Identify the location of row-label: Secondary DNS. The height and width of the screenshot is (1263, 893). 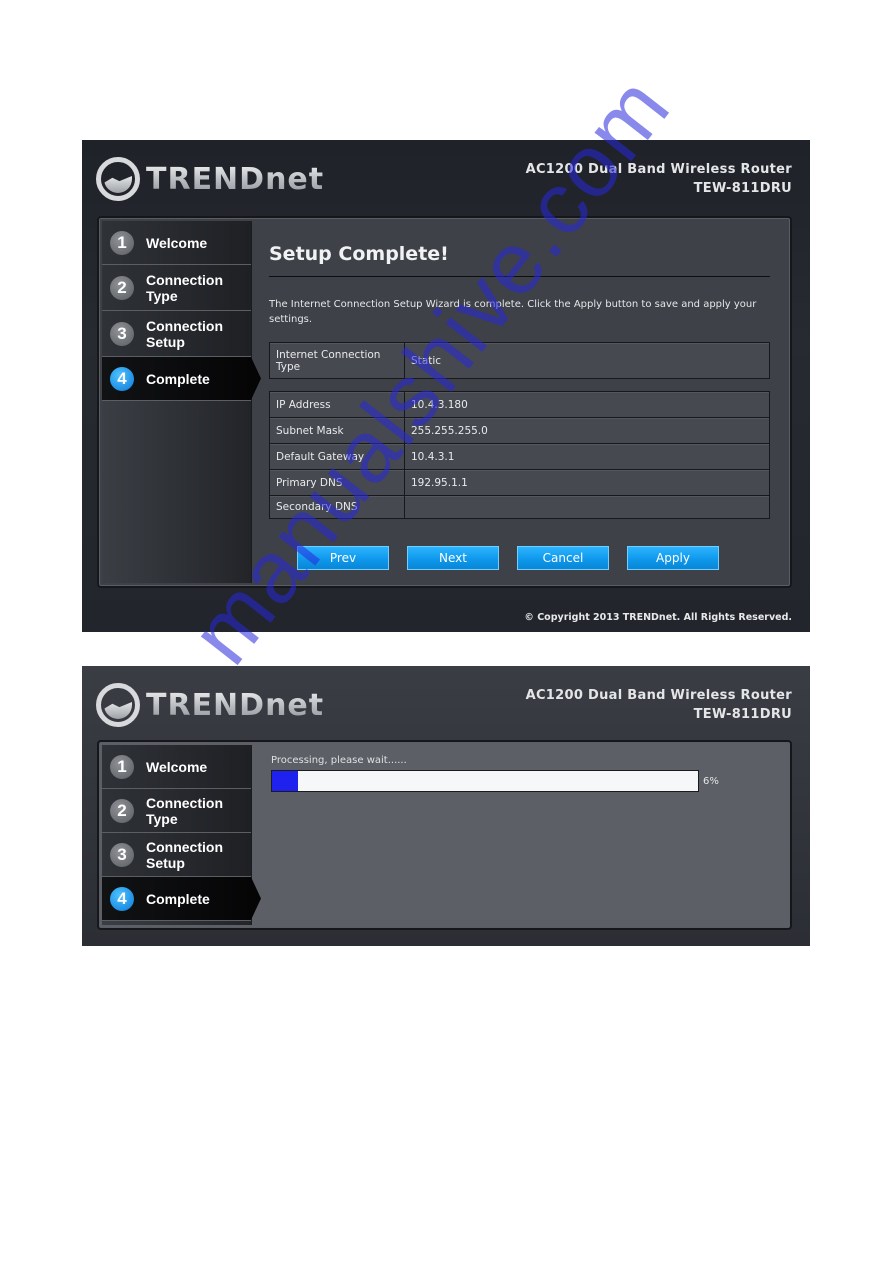
(337, 507).